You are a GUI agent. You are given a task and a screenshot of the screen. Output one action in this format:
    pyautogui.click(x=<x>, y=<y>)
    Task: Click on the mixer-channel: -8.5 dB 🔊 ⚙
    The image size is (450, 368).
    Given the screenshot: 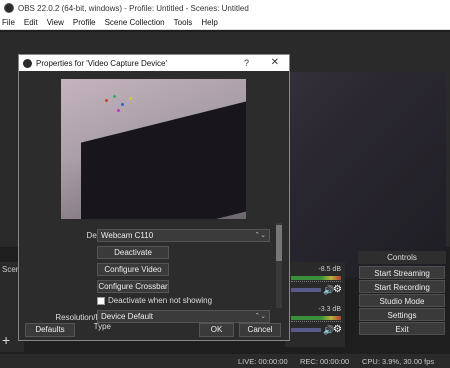 What is the action you would take?
    pyautogui.click(x=315, y=283)
    